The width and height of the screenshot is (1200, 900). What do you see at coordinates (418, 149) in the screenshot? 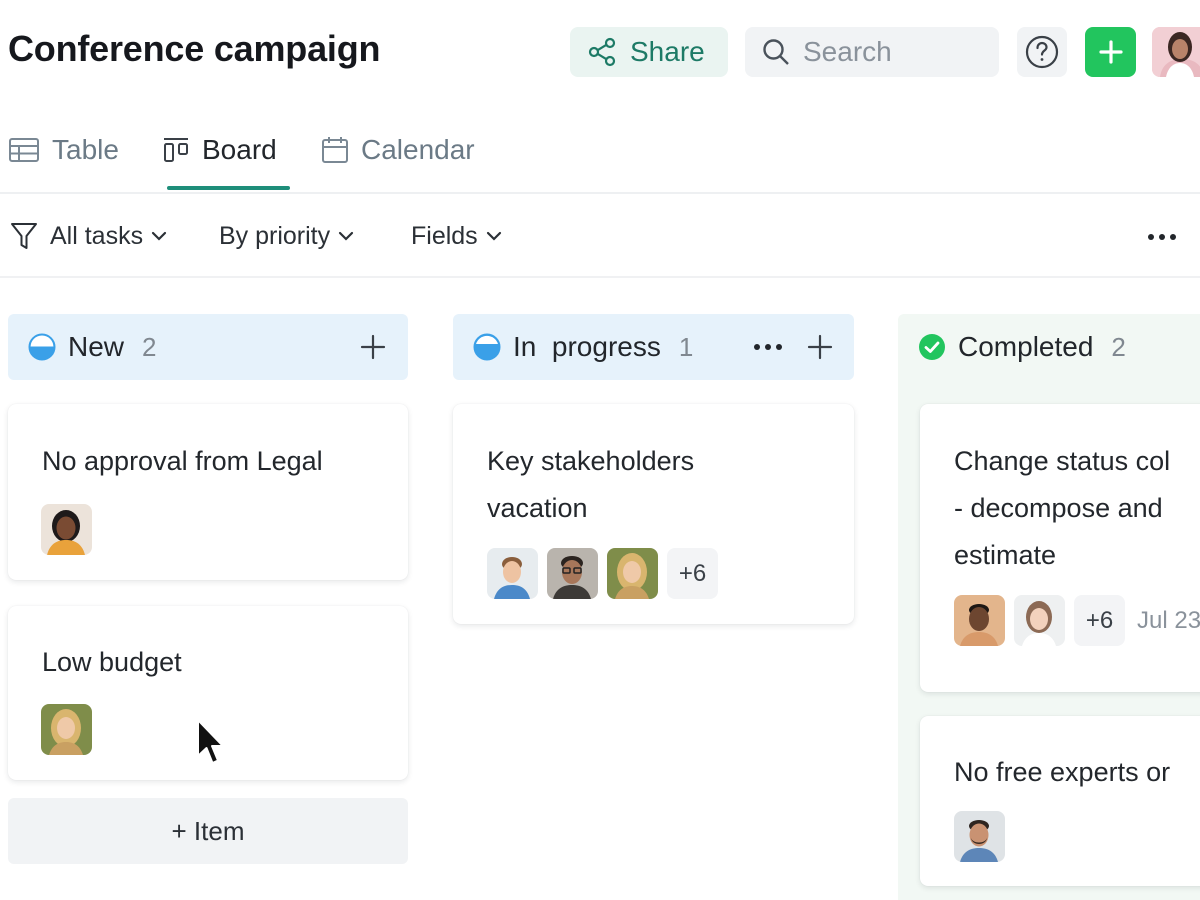
I see `tab-label: Calendar` at bounding box center [418, 149].